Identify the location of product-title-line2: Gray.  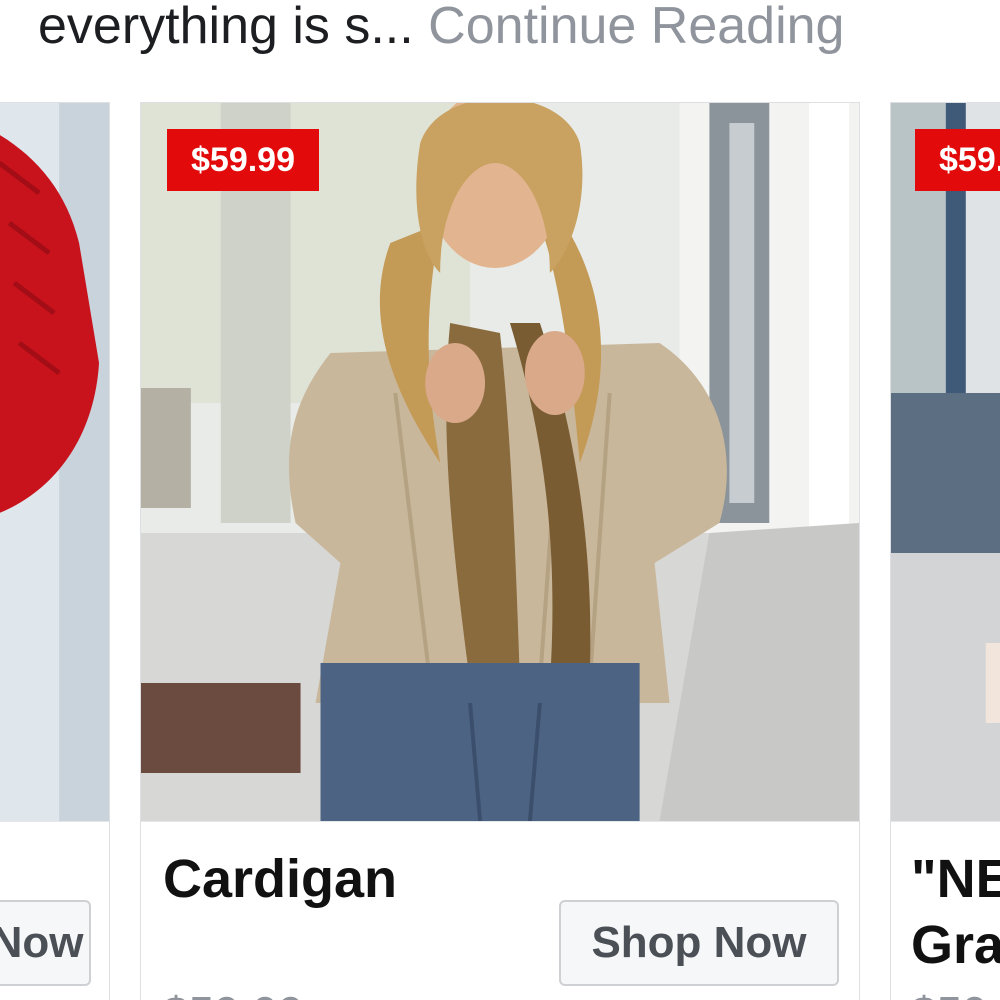
(955, 945).